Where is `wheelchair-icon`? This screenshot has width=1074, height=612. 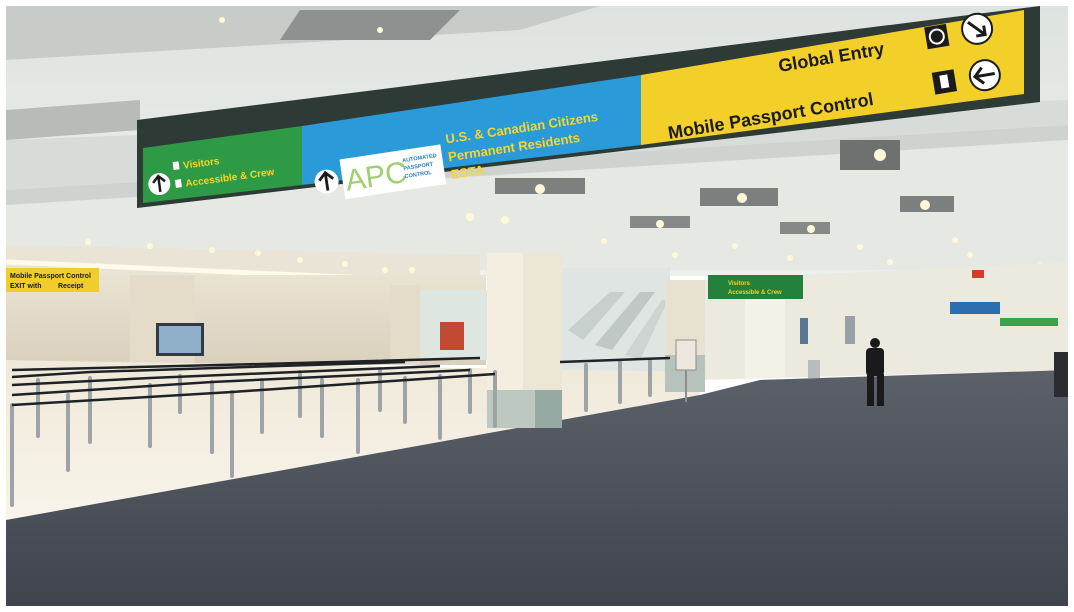 wheelchair-icon is located at coordinates (178, 183).